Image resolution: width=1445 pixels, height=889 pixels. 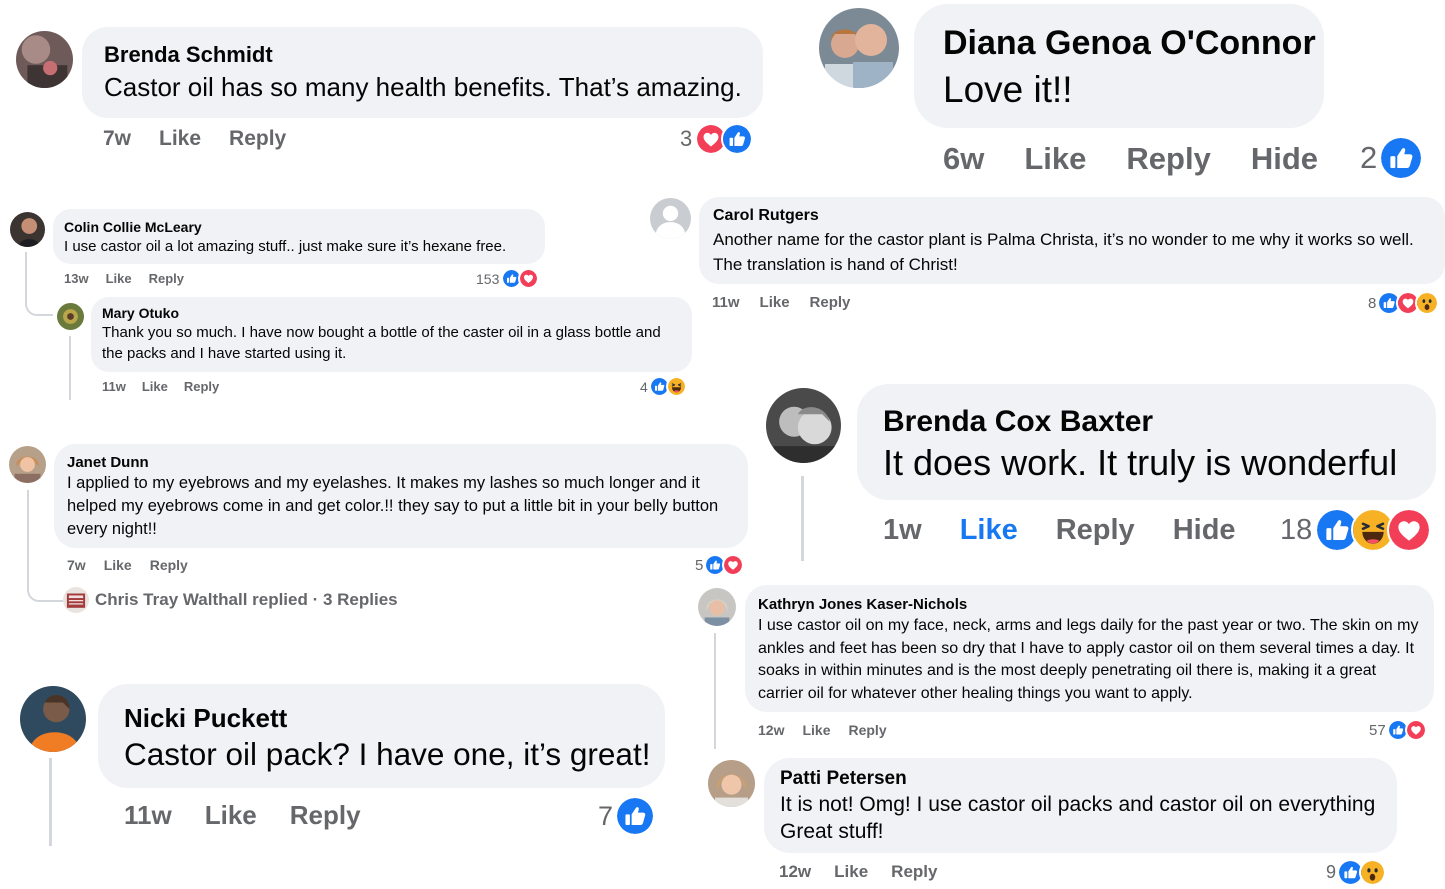 I want to click on timestamp: 13w, so click(x=76, y=278).